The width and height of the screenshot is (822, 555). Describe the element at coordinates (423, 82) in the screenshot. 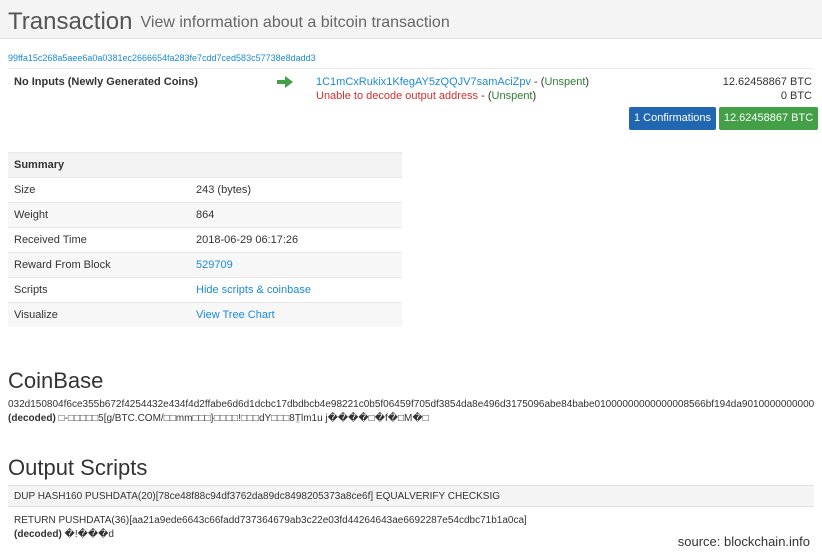

I see `output-address-link: 1C1mCxRukix1KfegAY5zQQJV7samAciZpv` at that location.